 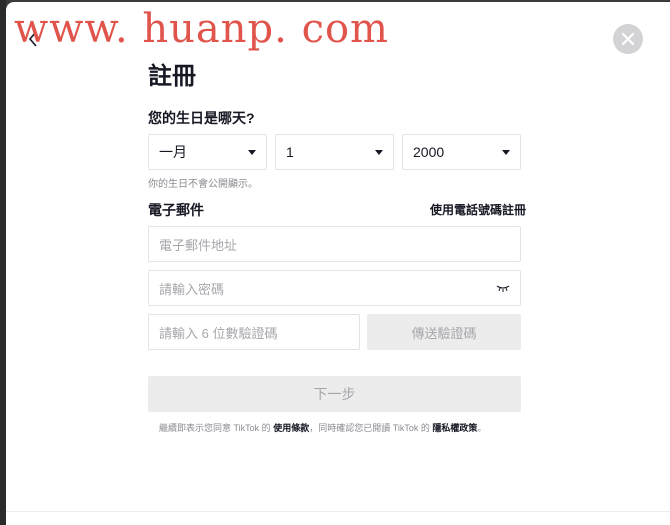 What do you see at coordinates (173, 152) in the screenshot?
I see `month-value: 一月` at bounding box center [173, 152].